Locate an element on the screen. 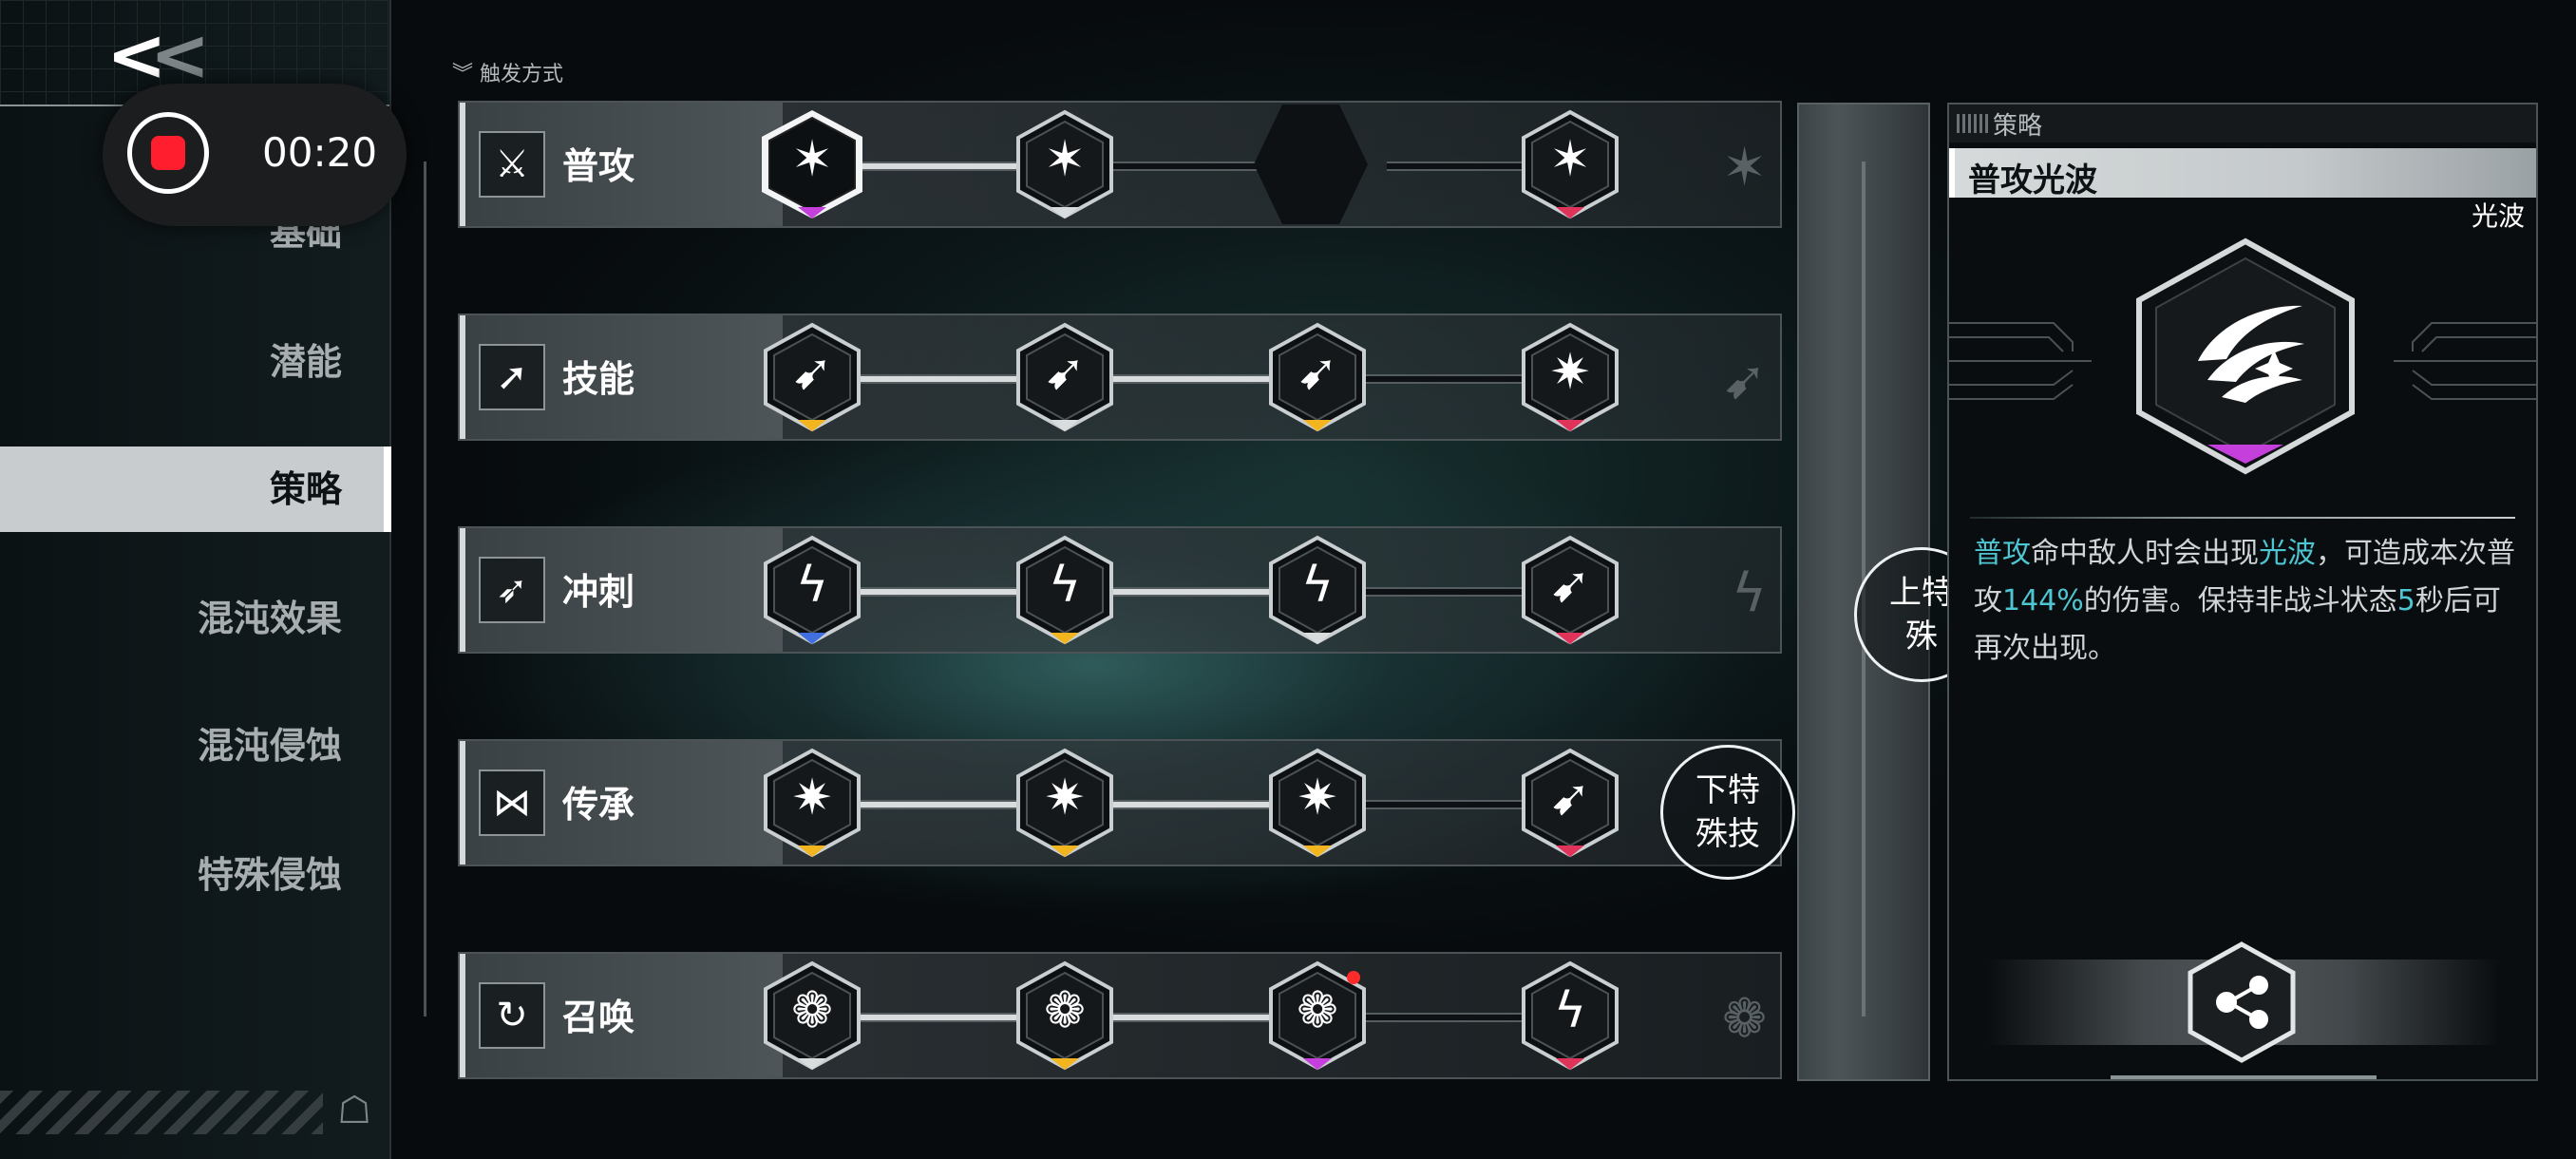 The width and height of the screenshot is (2576, 1159). panel-bottom-bar is located at coordinates (2244, 1077).